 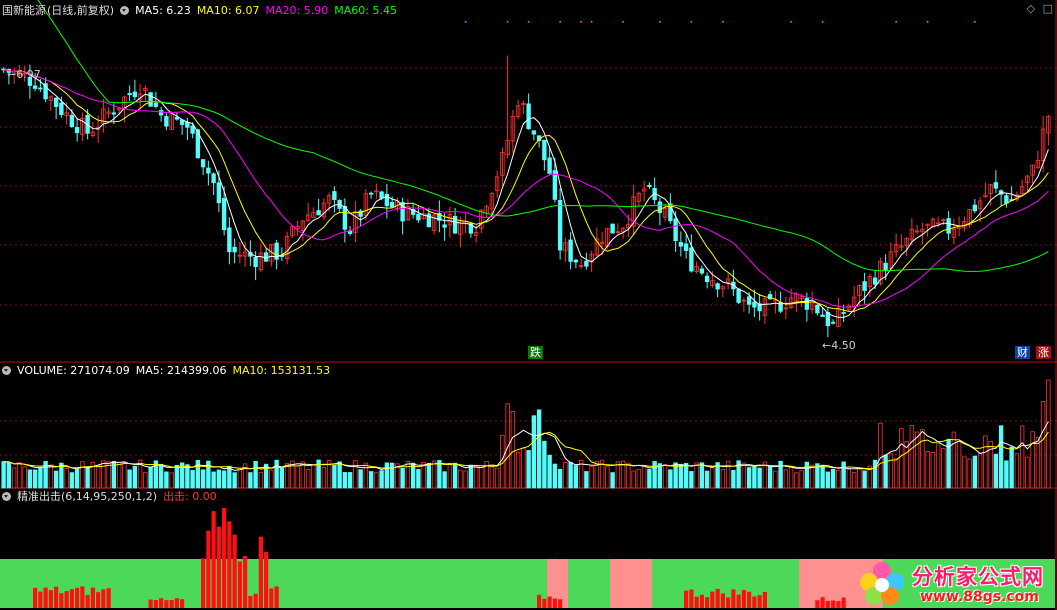 I want to click on watermark: 分析家公式网 www.88gs.com, so click(x=953, y=583).